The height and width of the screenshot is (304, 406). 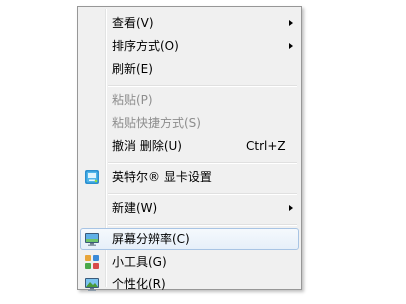 I want to click on menu-item-paste-shortcut: 粘贴快捷方式(S), so click(x=189, y=123).